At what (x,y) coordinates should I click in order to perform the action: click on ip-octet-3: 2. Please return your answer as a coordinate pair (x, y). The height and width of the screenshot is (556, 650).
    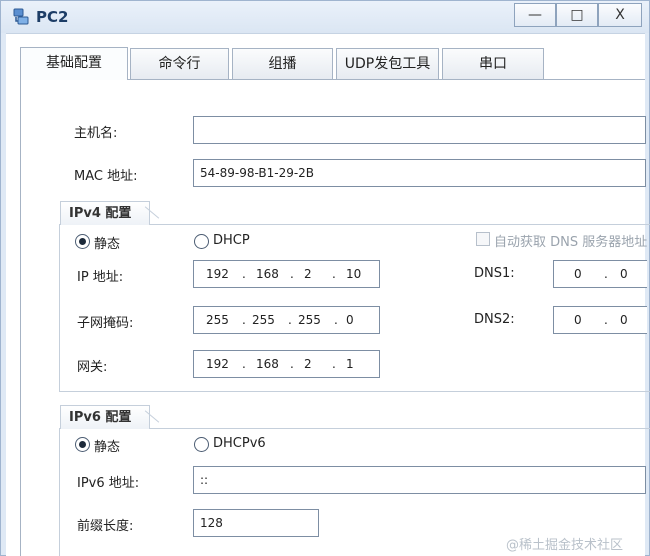
    Looking at the image, I should click on (308, 274).